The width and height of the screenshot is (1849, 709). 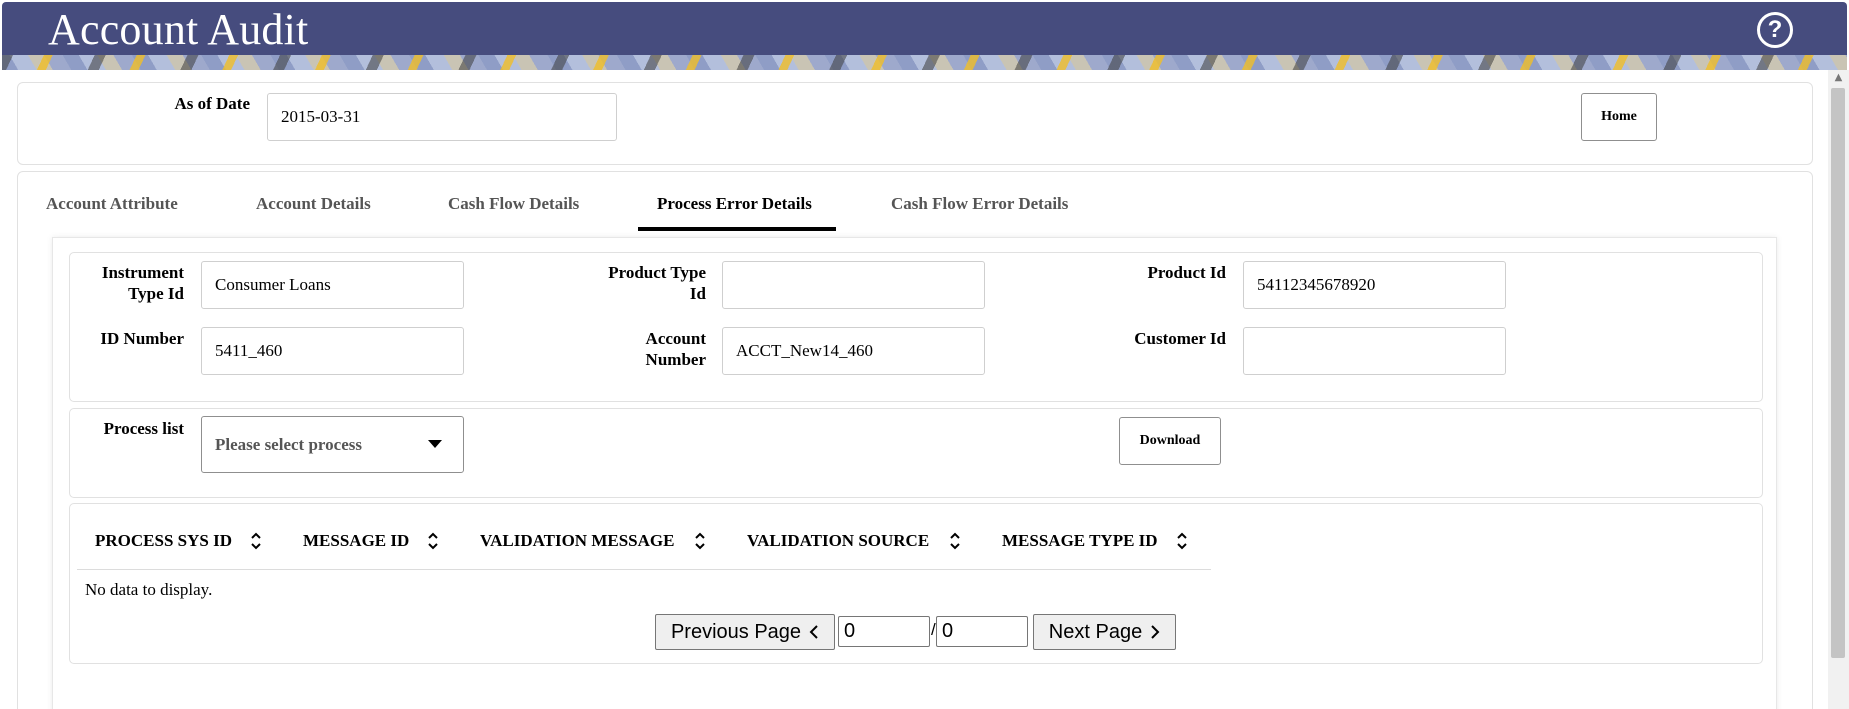 What do you see at coordinates (982, 631) in the screenshot?
I see `total-pages-input: 0` at bounding box center [982, 631].